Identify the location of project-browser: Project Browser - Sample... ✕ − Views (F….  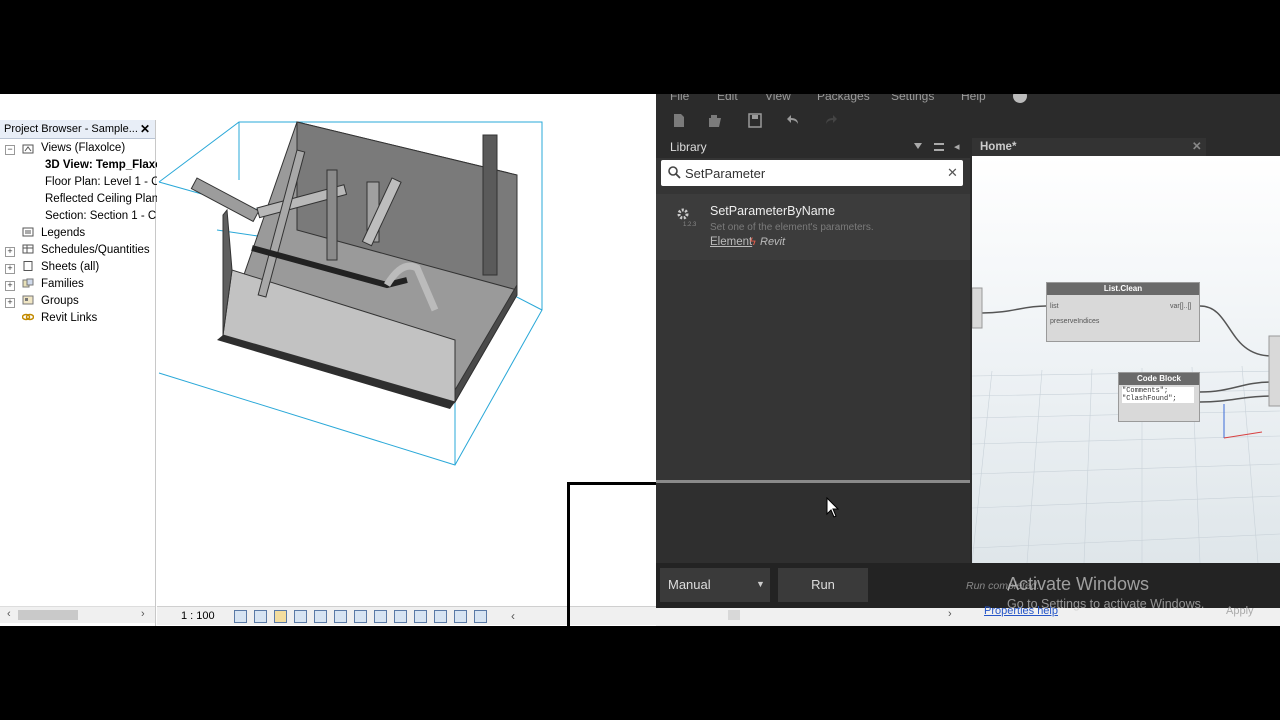
(81, 373).